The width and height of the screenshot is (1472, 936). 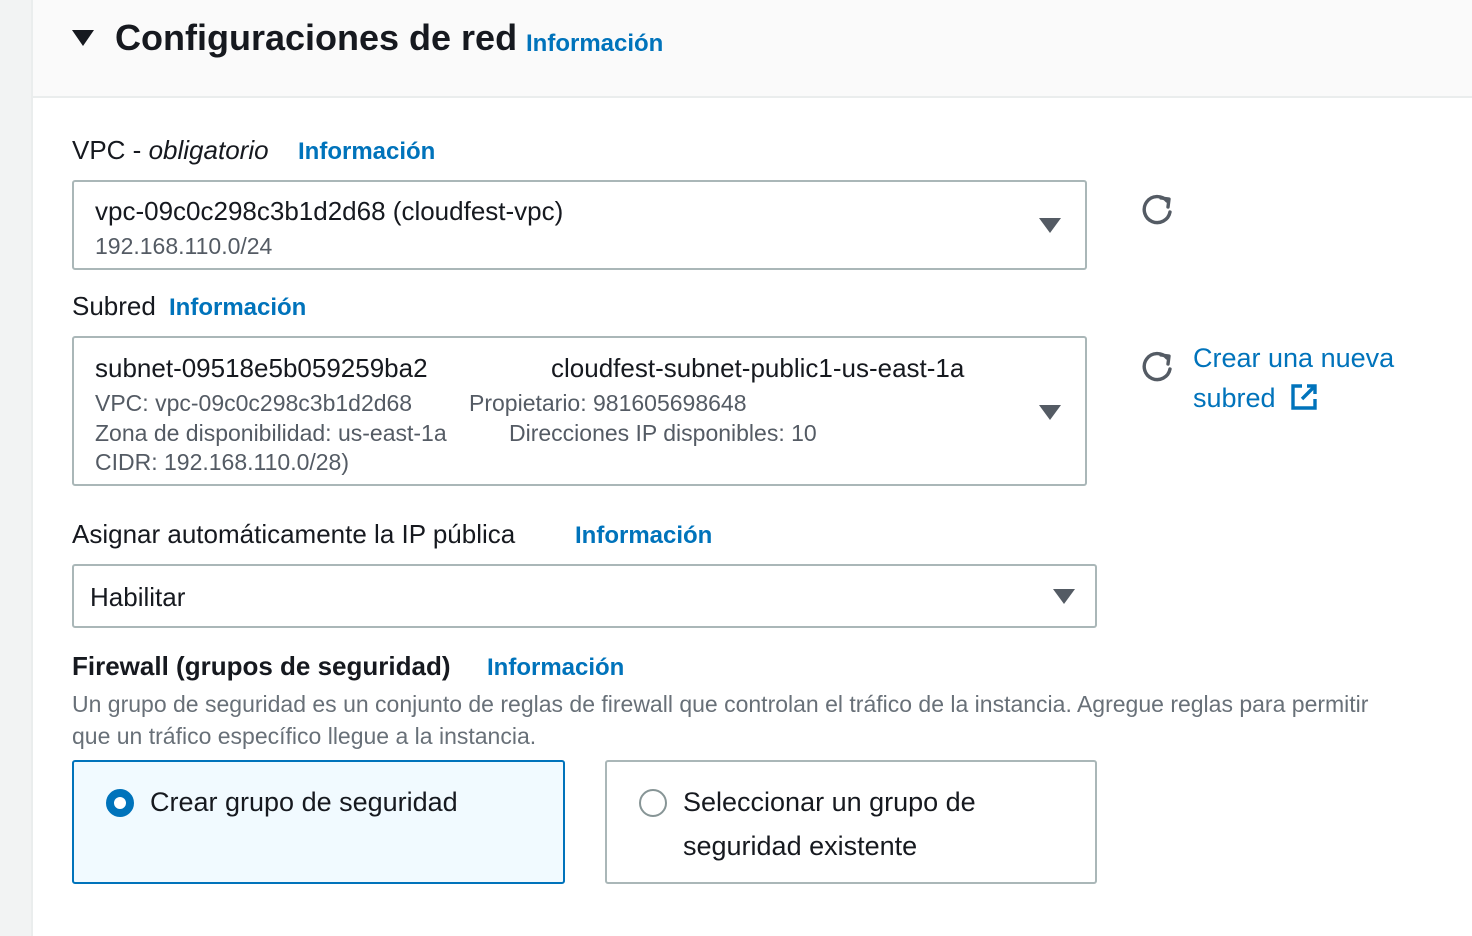 I want to click on select-existing-label-line1: Seleccionar un grupo de, so click(x=829, y=802).